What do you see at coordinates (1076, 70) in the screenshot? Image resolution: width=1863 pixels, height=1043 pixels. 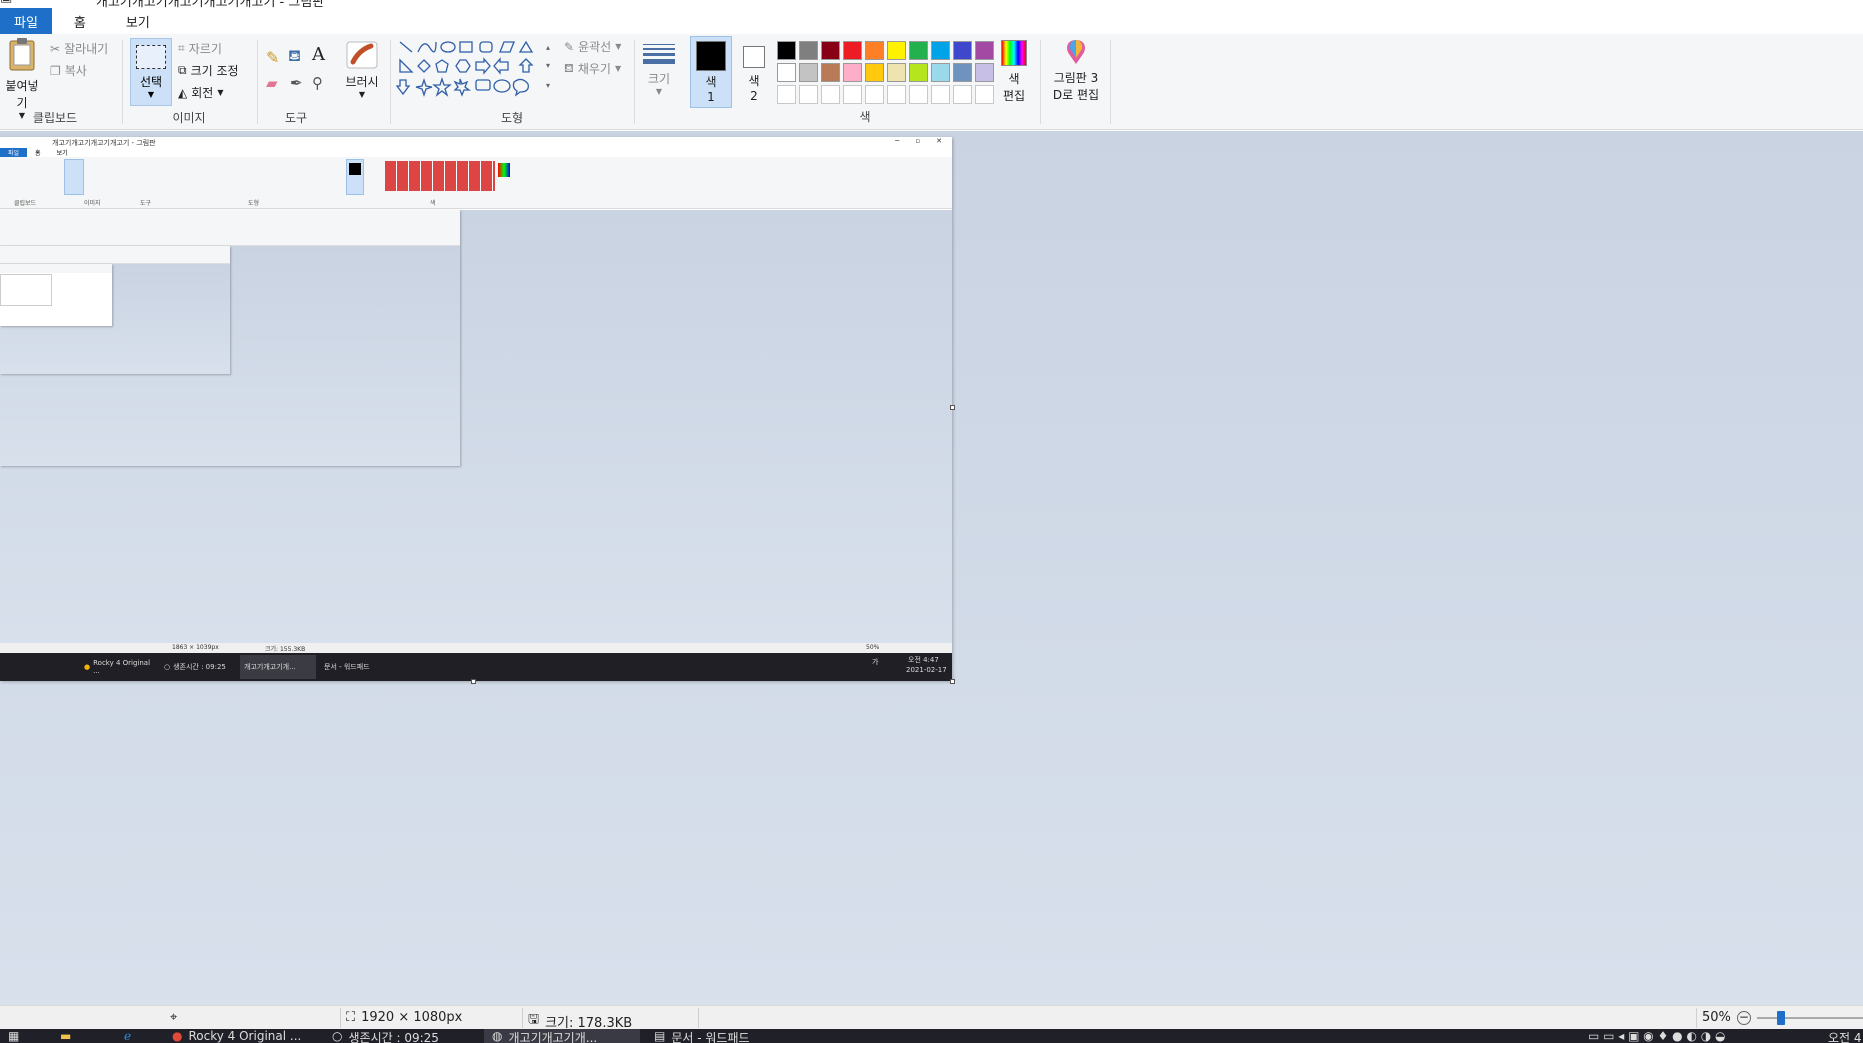 I see `edit-with-paint3d-button: 그림판 3 D로 편집` at bounding box center [1076, 70].